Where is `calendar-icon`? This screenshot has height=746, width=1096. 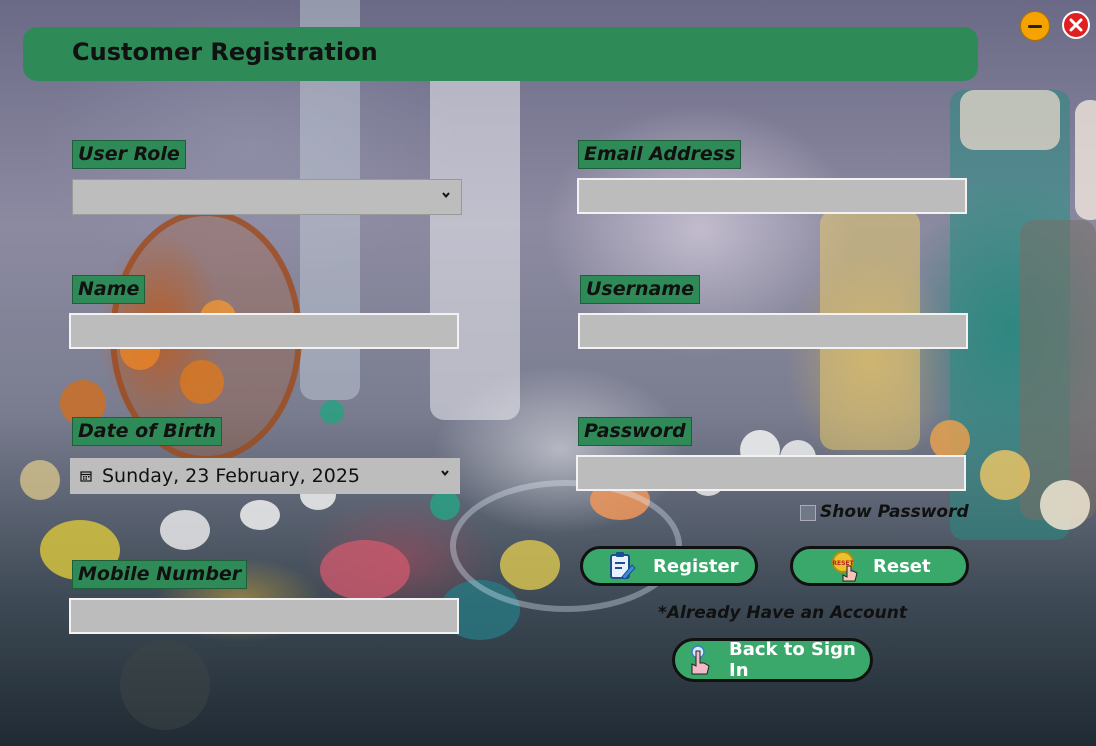 calendar-icon is located at coordinates (86, 476).